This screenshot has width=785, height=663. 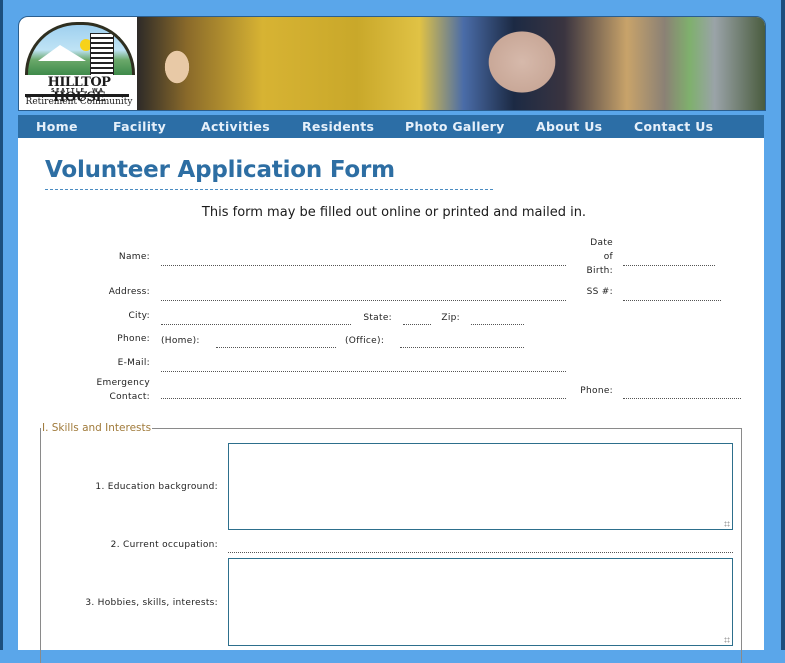 I want to click on email-field, so click(x=363, y=371).